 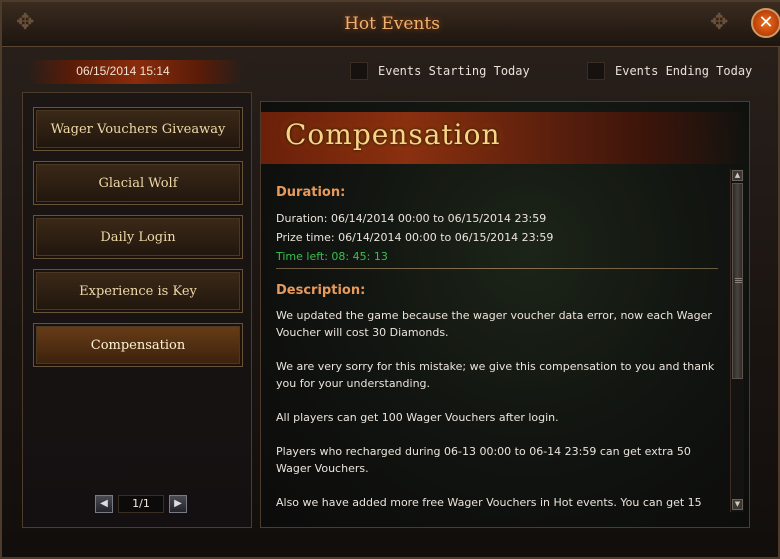 I want to click on ornament-right-icon: ✥, so click(x=719, y=22).